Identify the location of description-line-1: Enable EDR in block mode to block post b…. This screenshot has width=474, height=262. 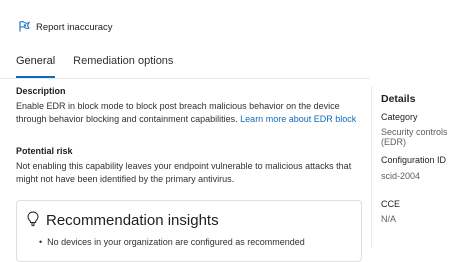
(178, 106).